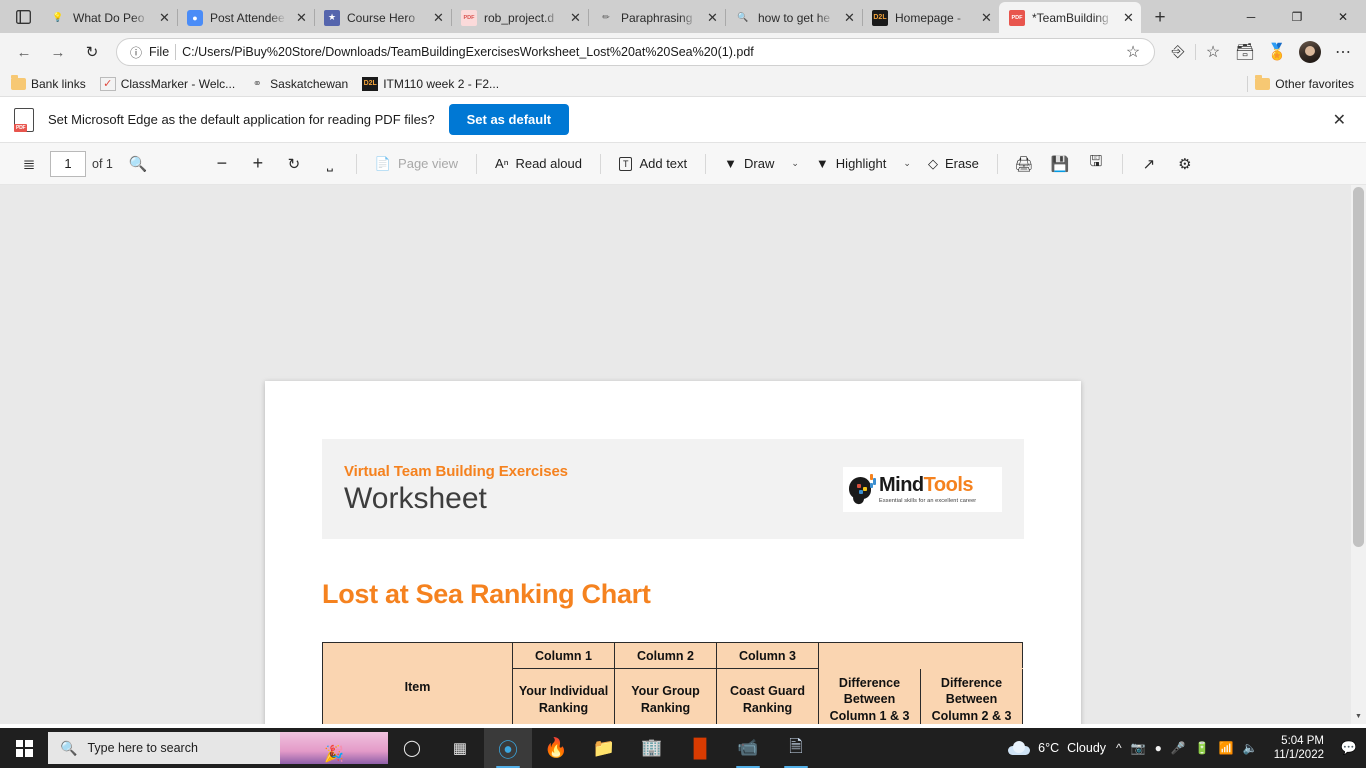 This screenshot has width=1366, height=768. I want to click on print-icon: 🖨, so click(1024, 164).